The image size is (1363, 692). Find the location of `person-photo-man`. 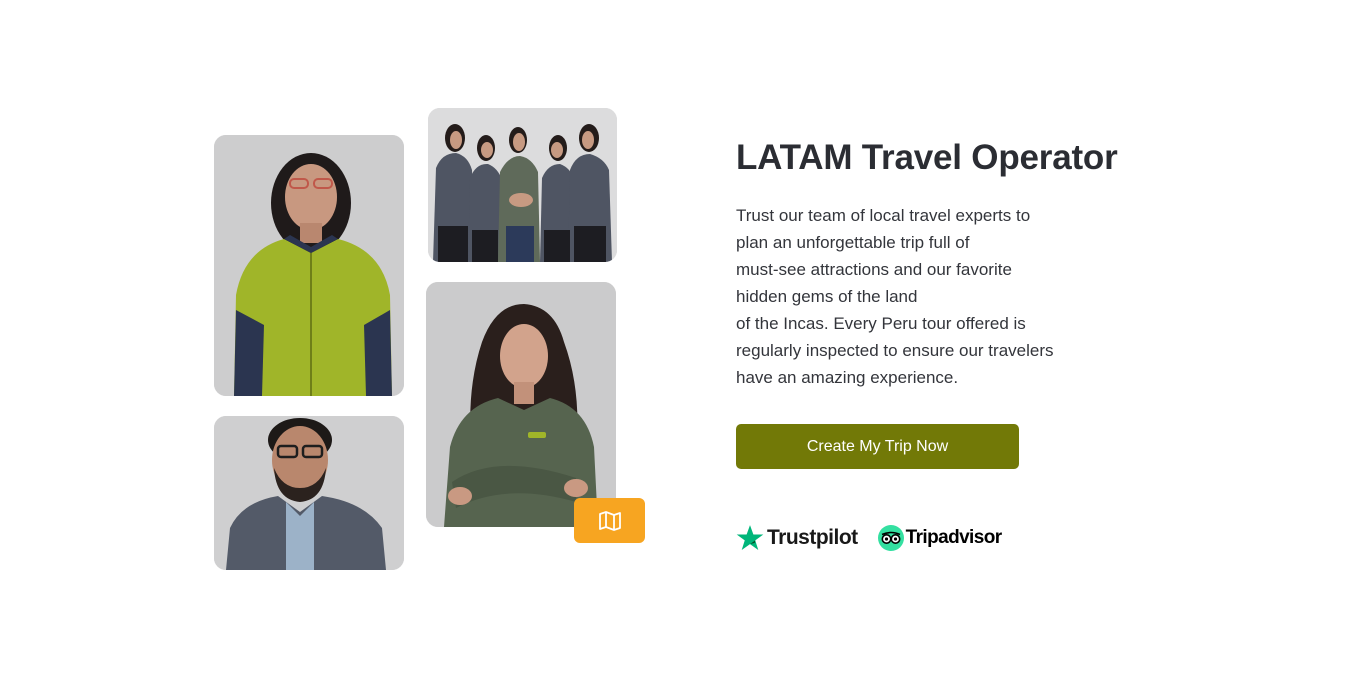

person-photo-man is located at coordinates (309, 493).